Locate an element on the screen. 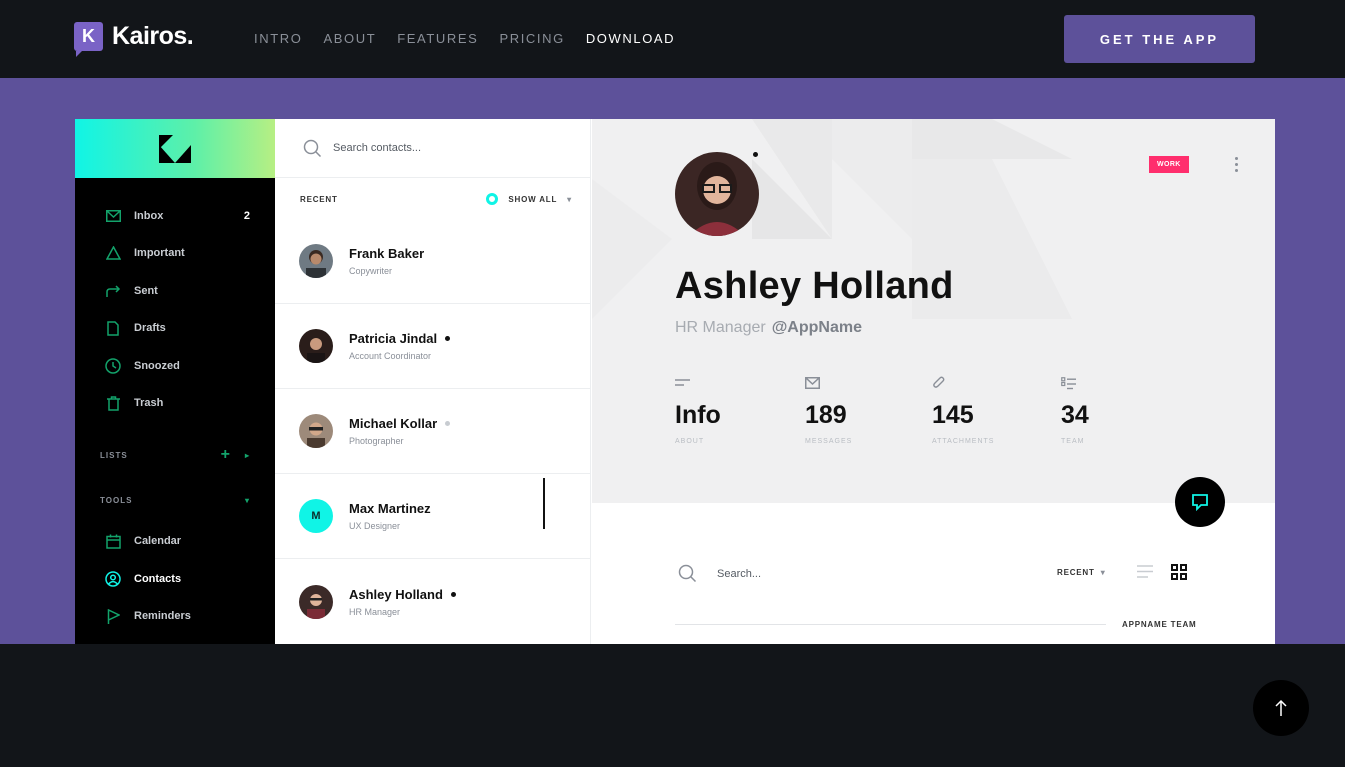 Image resolution: width=1345 pixels, height=767 pixels. sidebar-item-label: Reminders is located at coordinates (162, 616).